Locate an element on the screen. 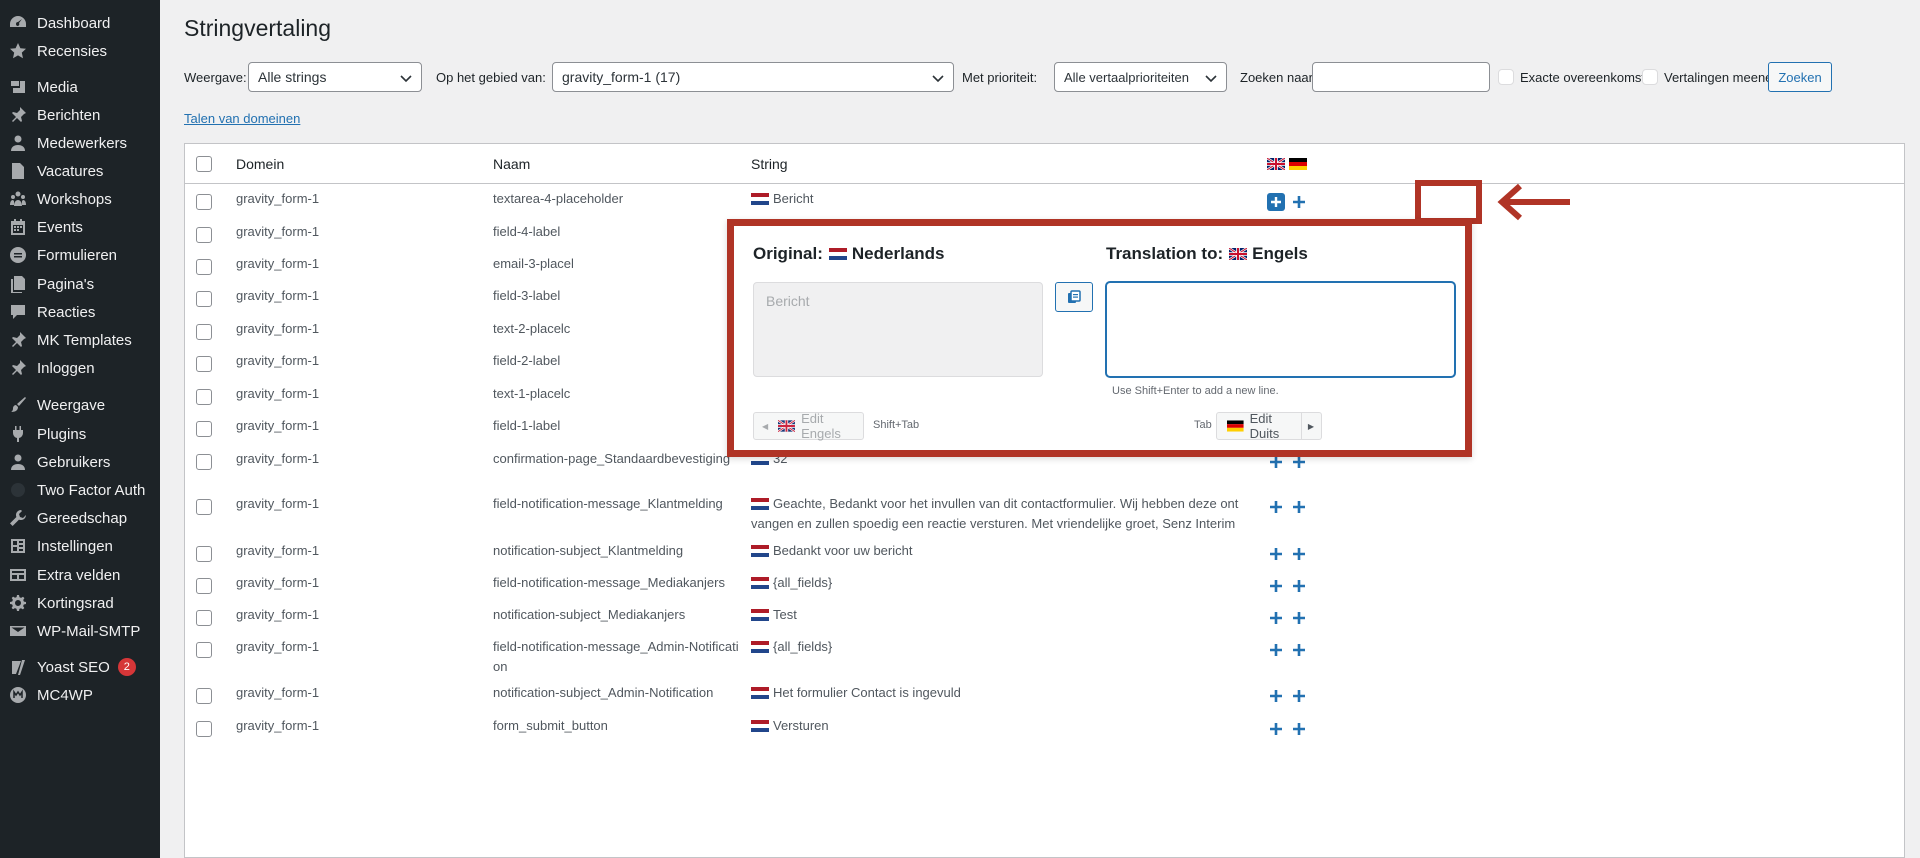  sidebar-item-instellingen: Instellingen is located at coordinates (80, 546).